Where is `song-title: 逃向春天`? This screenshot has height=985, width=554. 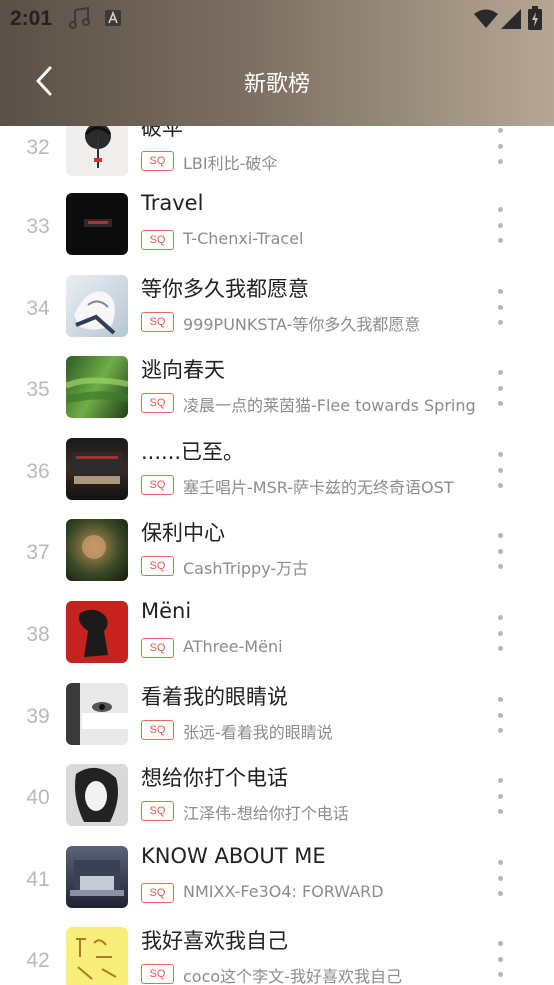
song-title: 逃向春天 is located at coordinates (183, 370).